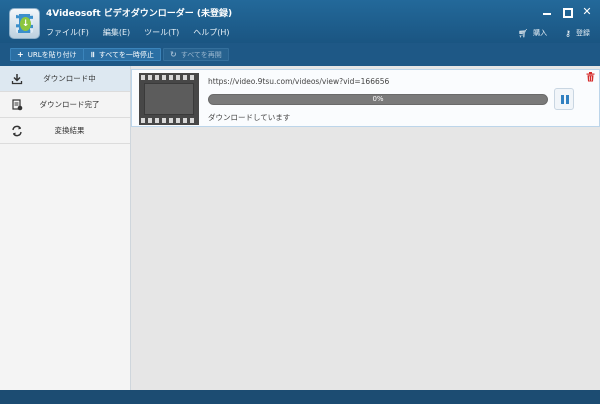 The height and width of the screenshot is (404, 600). Describe the element at coordinates (590, 77) in the screenshot. I see `trash-icon` at that location.